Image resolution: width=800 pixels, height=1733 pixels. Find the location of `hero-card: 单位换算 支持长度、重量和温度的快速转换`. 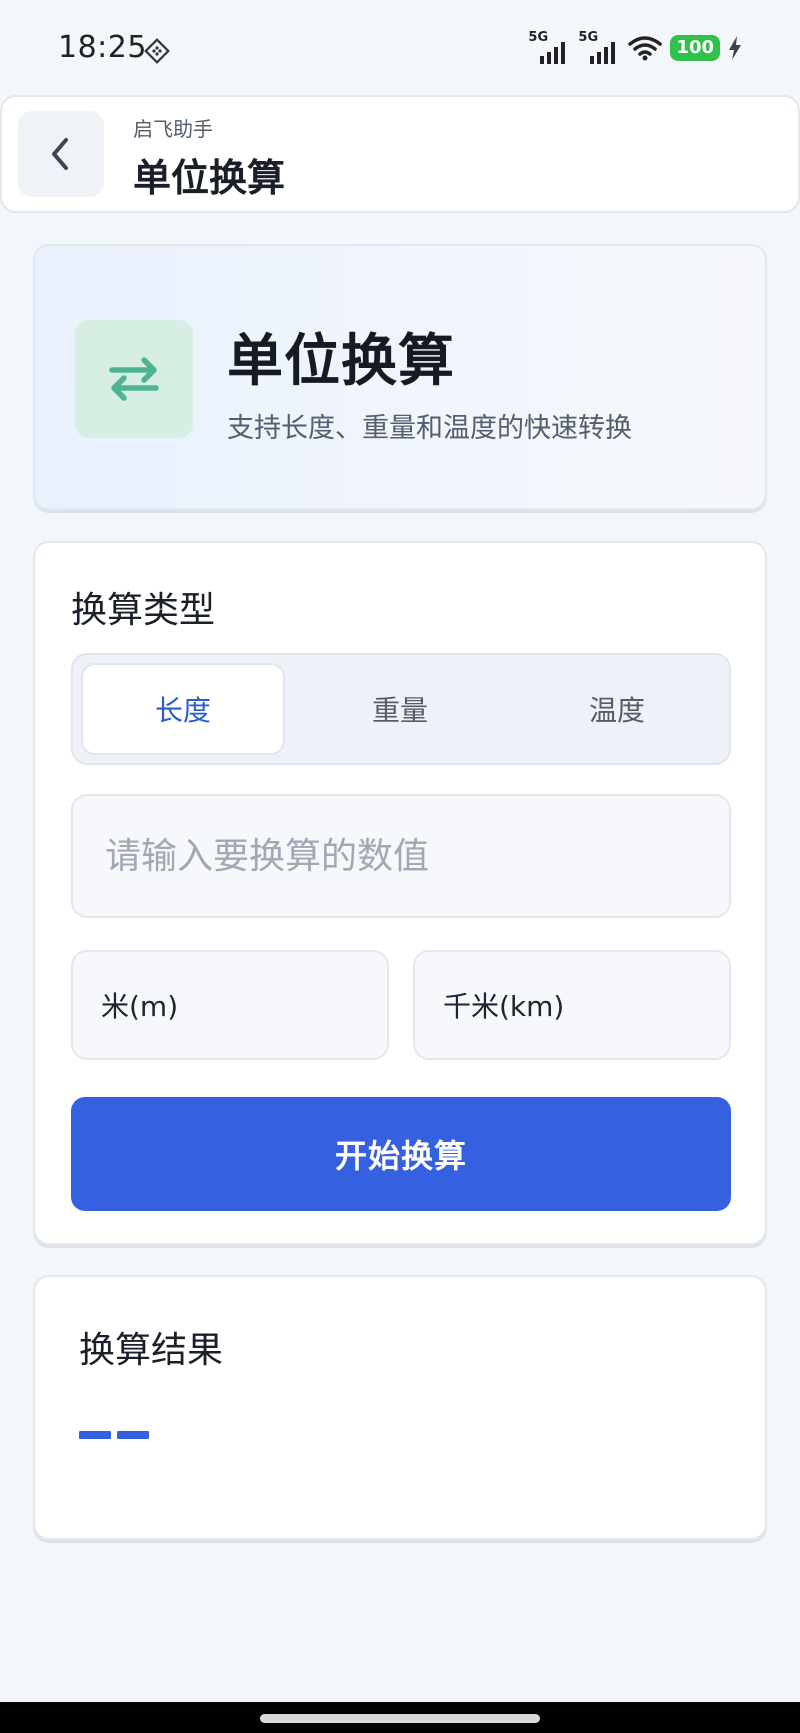

hero-card: 单位换算 支持长度、重量和温度的快速转换 is located at coordinates (400, 377).